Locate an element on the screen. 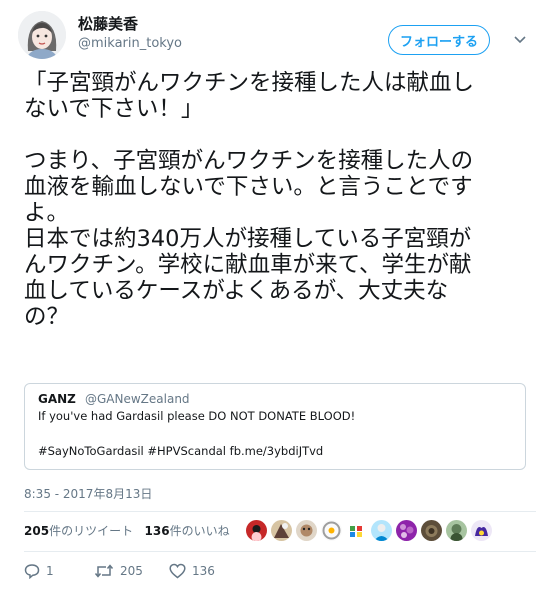 This screenshot has height=596, width=549. tweet-line: 血液を輸血しないで下さい。と言うことです is located at coordinates (248, 187).